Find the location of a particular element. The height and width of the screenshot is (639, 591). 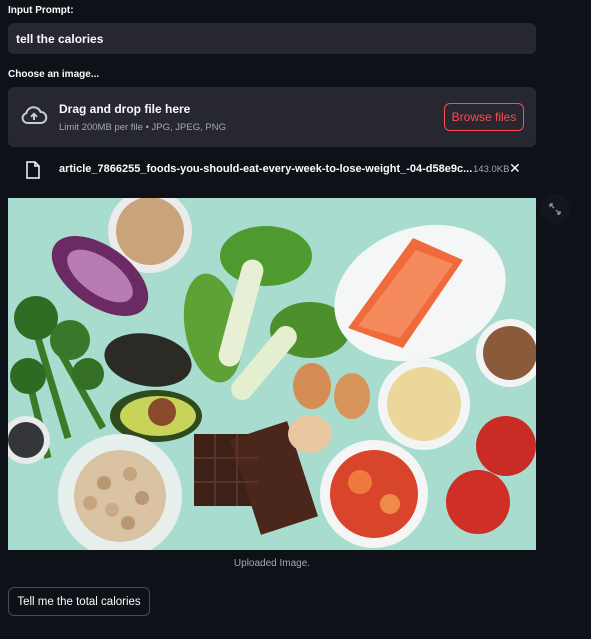

fullscreen-icon is located at coordinates (555, 209).